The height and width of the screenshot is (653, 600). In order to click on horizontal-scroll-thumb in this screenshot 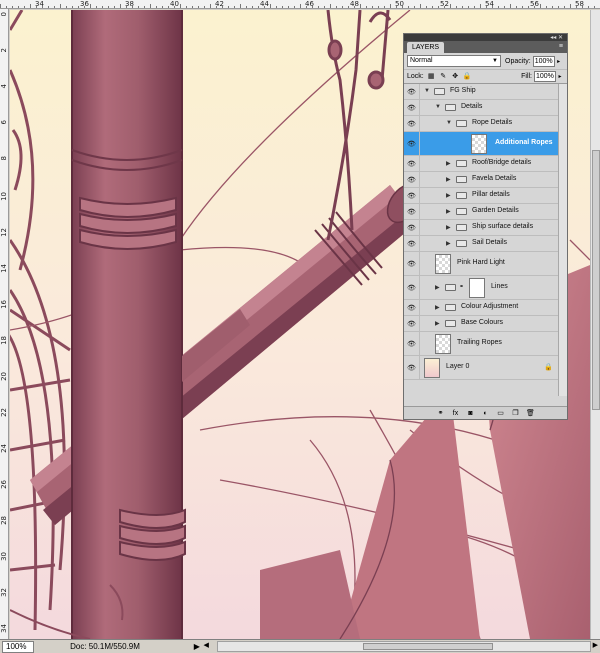, I will do `click(427, 646)`.